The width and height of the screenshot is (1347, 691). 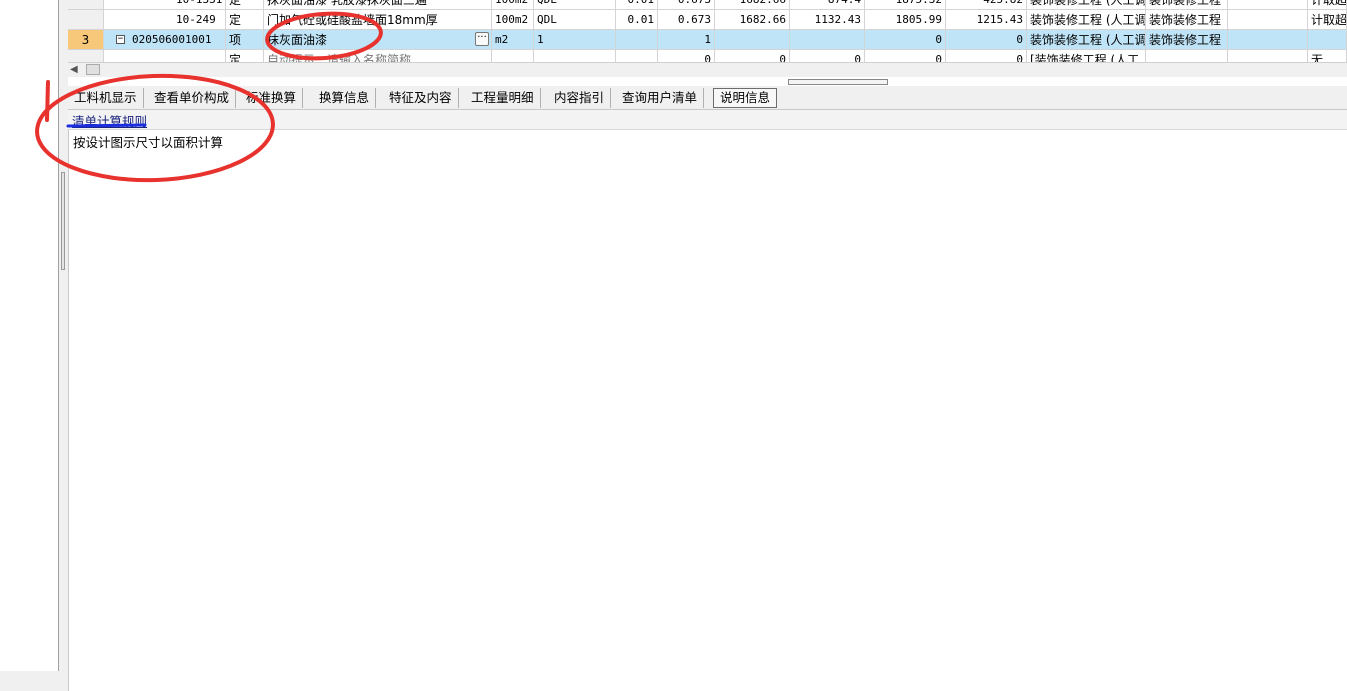 What do you see at coordinates (165, 56) in the screenshot?
I see `code-cell` at bounding box center [165, 56].